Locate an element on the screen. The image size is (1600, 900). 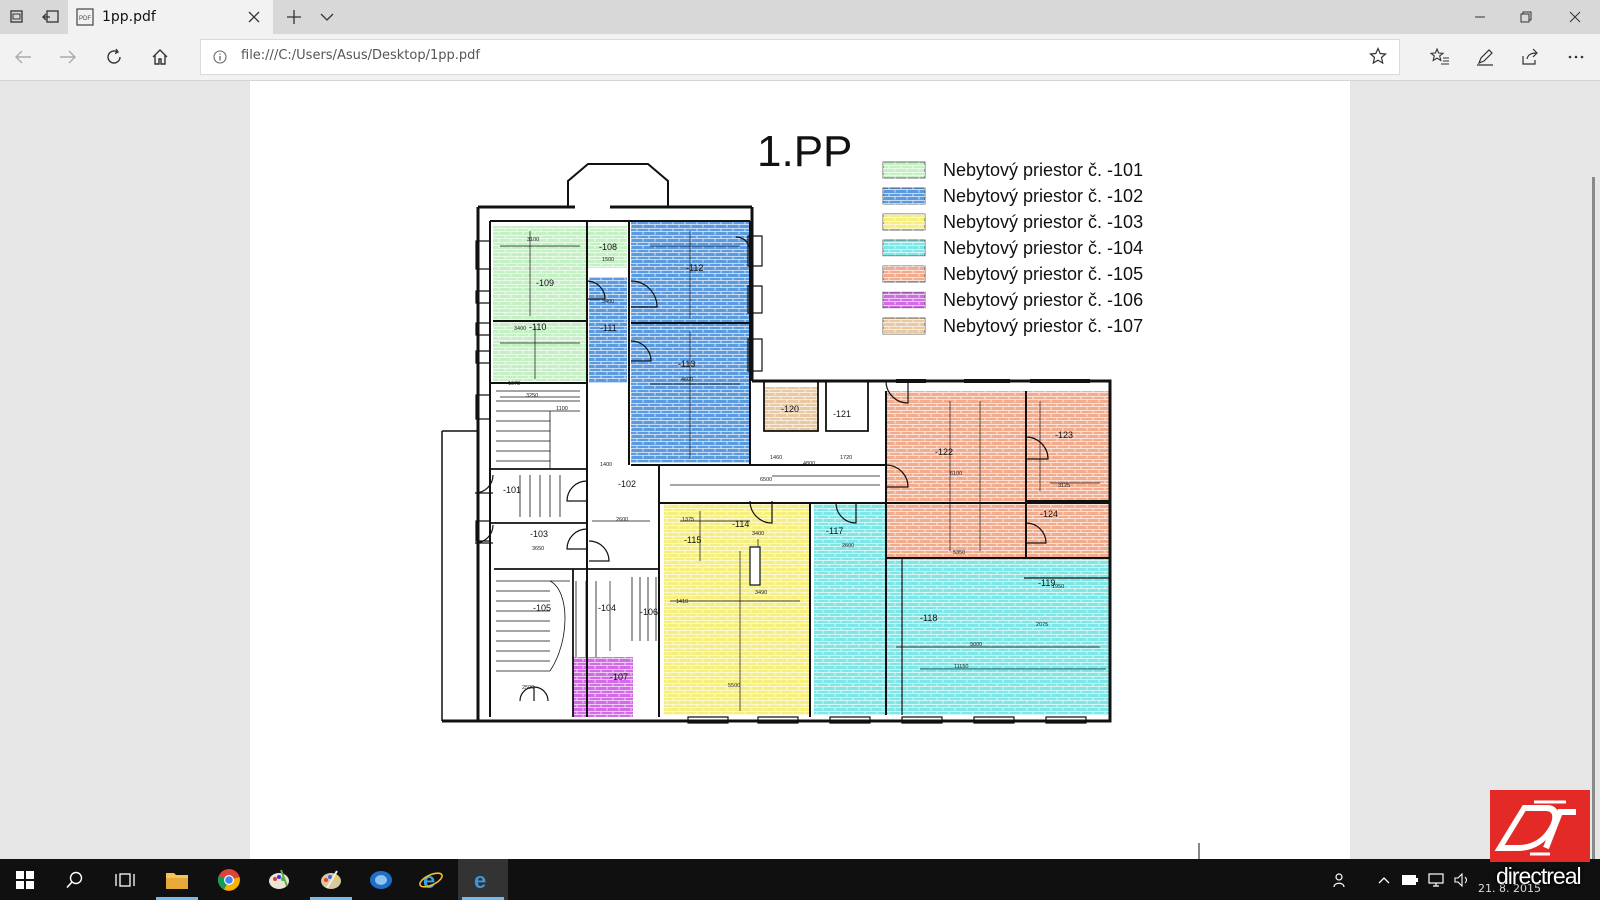
dim-label: 1375 is located at coordinates (688, 520).